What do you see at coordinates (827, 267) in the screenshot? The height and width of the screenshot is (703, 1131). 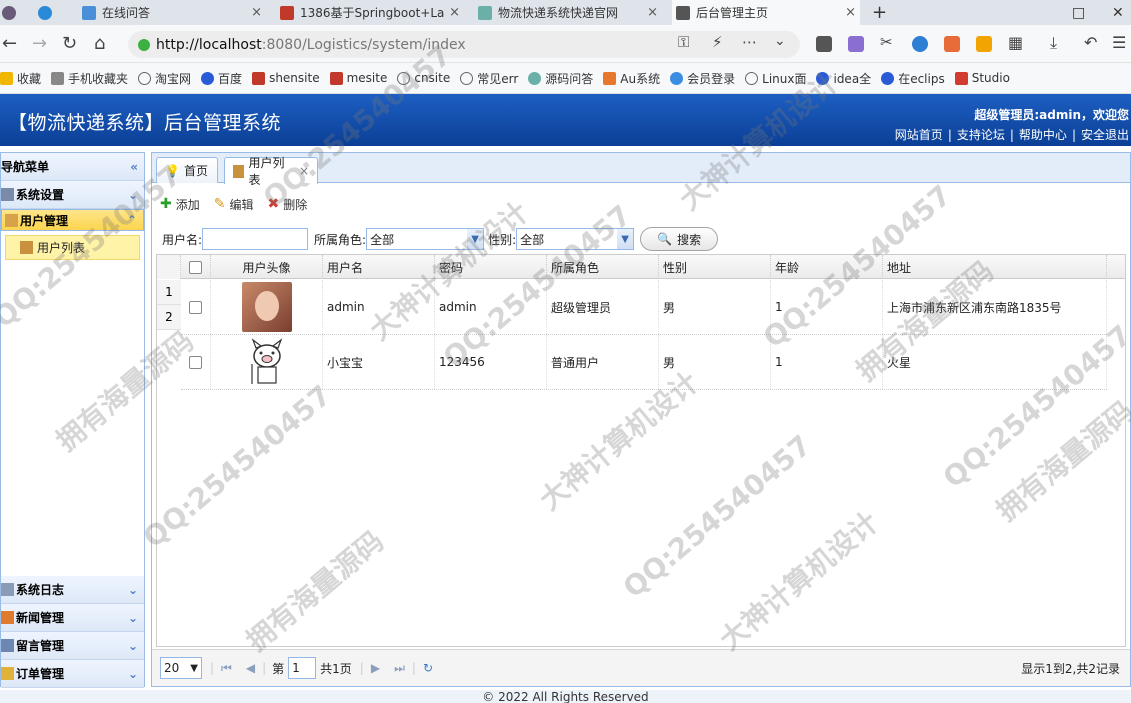 I see `column-header: 年龄` at bounding box center [827, 267].